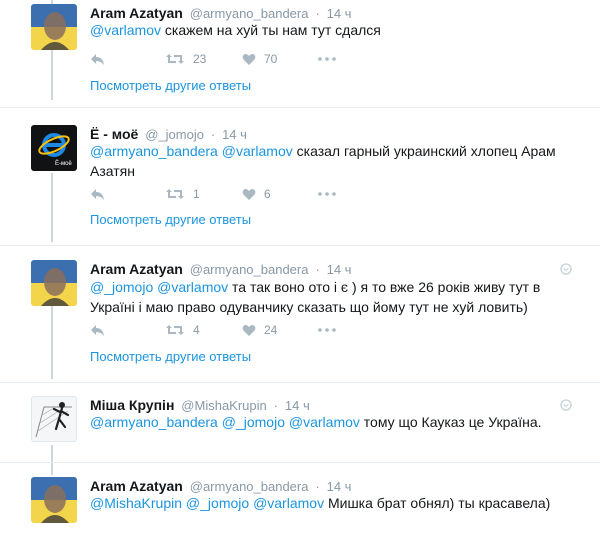 The image size is (600, 549). I want to click on like-button: 70, so click(259, 59).